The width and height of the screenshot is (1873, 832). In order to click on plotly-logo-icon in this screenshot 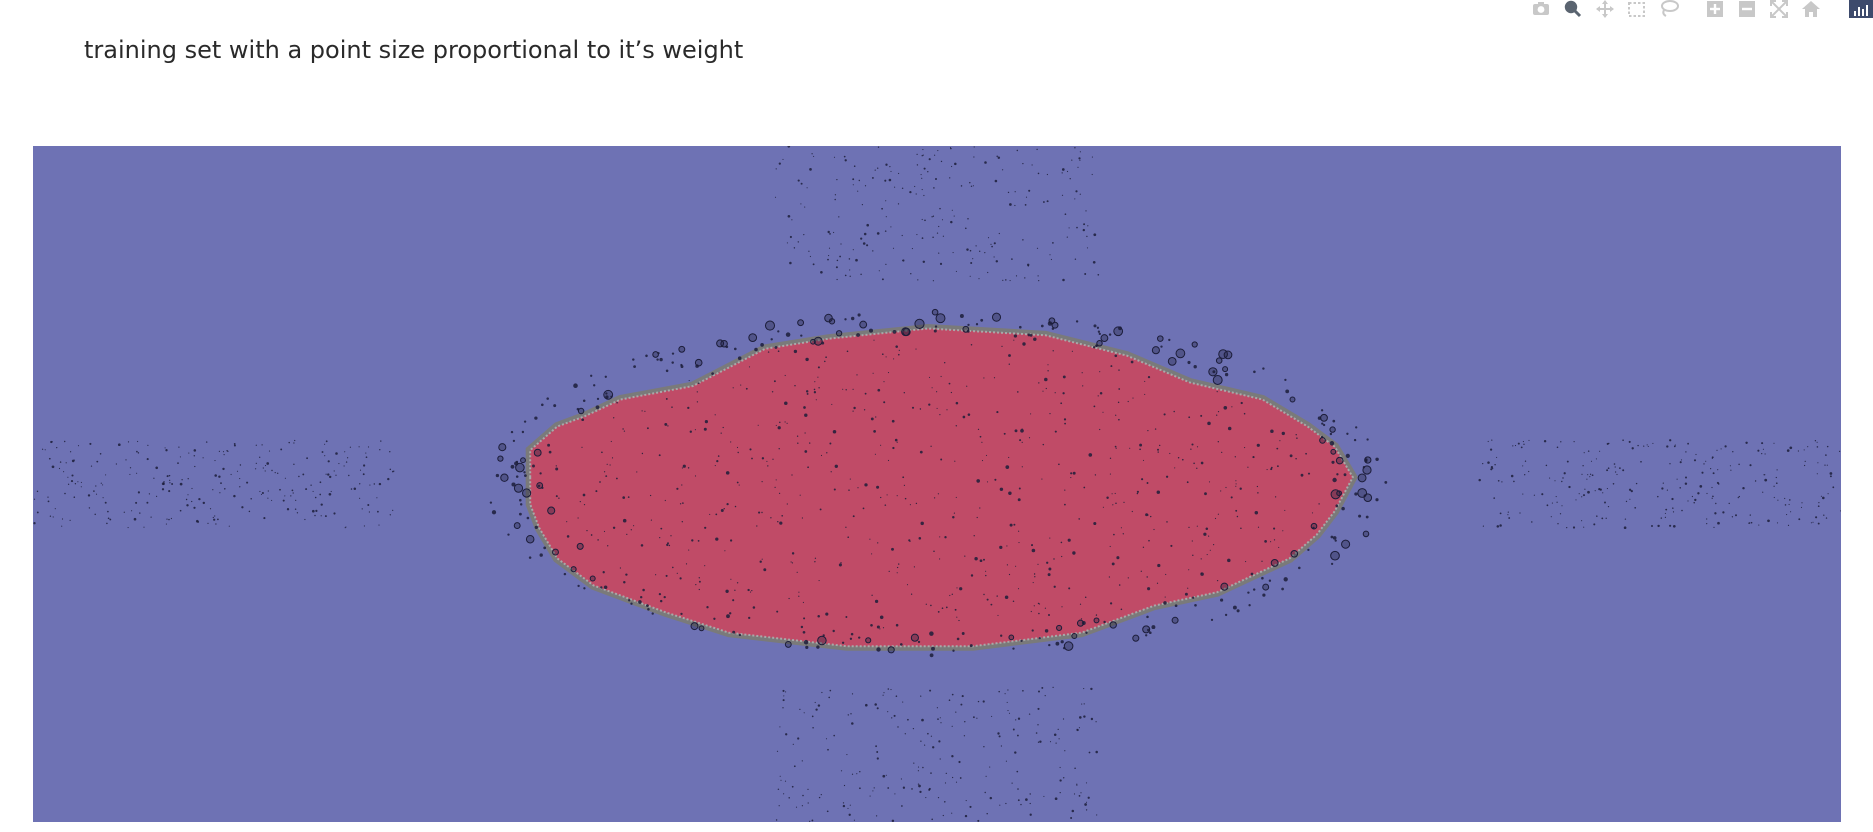, I will do `click(1861, 9)`.